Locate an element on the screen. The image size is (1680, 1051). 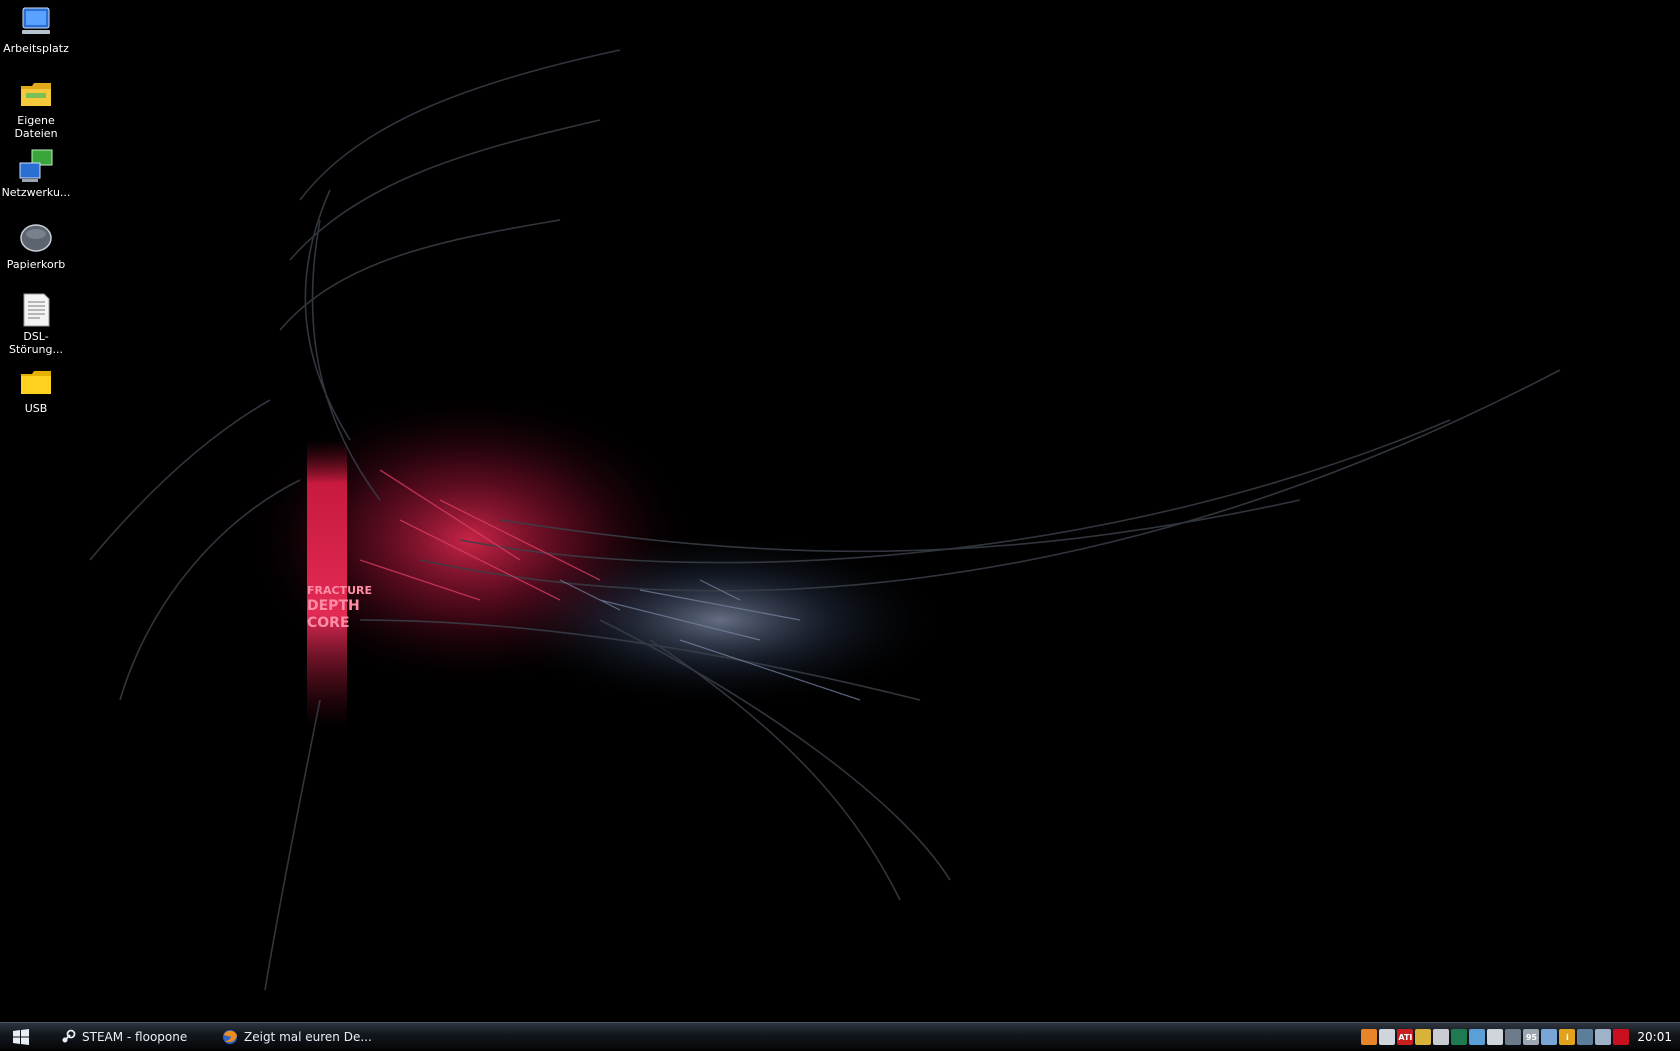
firefox-icon is located at coordinates (230, 1037).